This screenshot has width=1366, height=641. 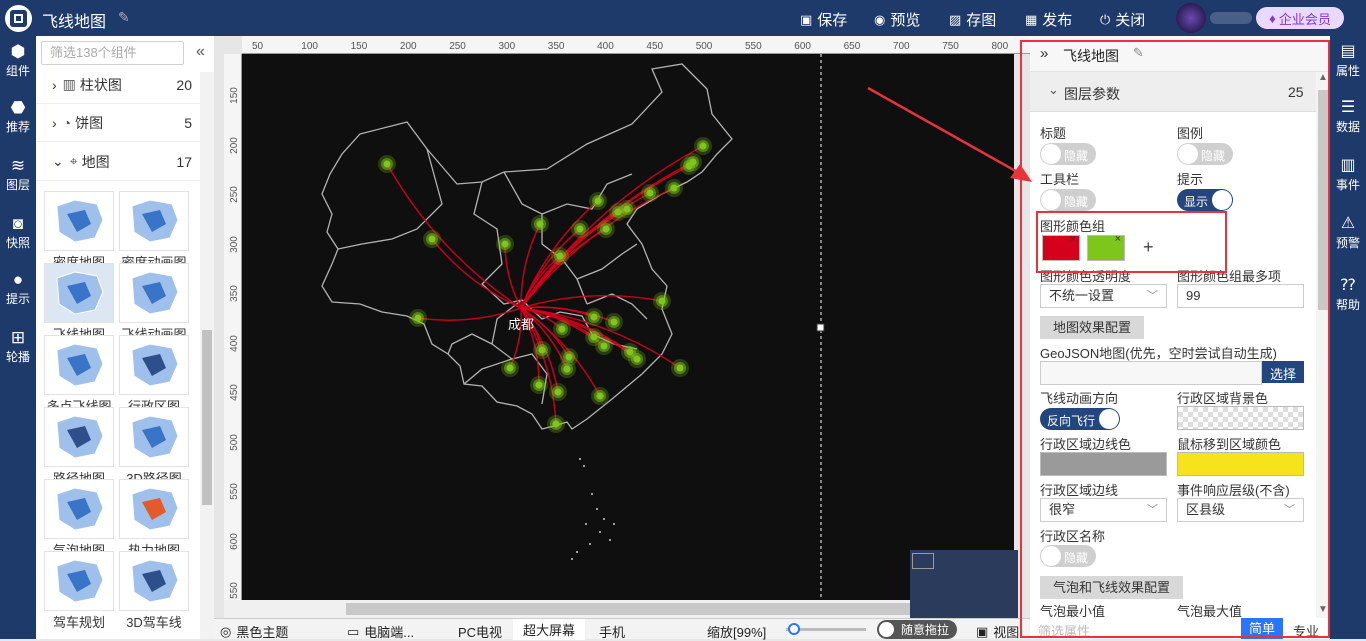 I want to click on component-tile-label: 驾车规划, so click(x=78, y=622).